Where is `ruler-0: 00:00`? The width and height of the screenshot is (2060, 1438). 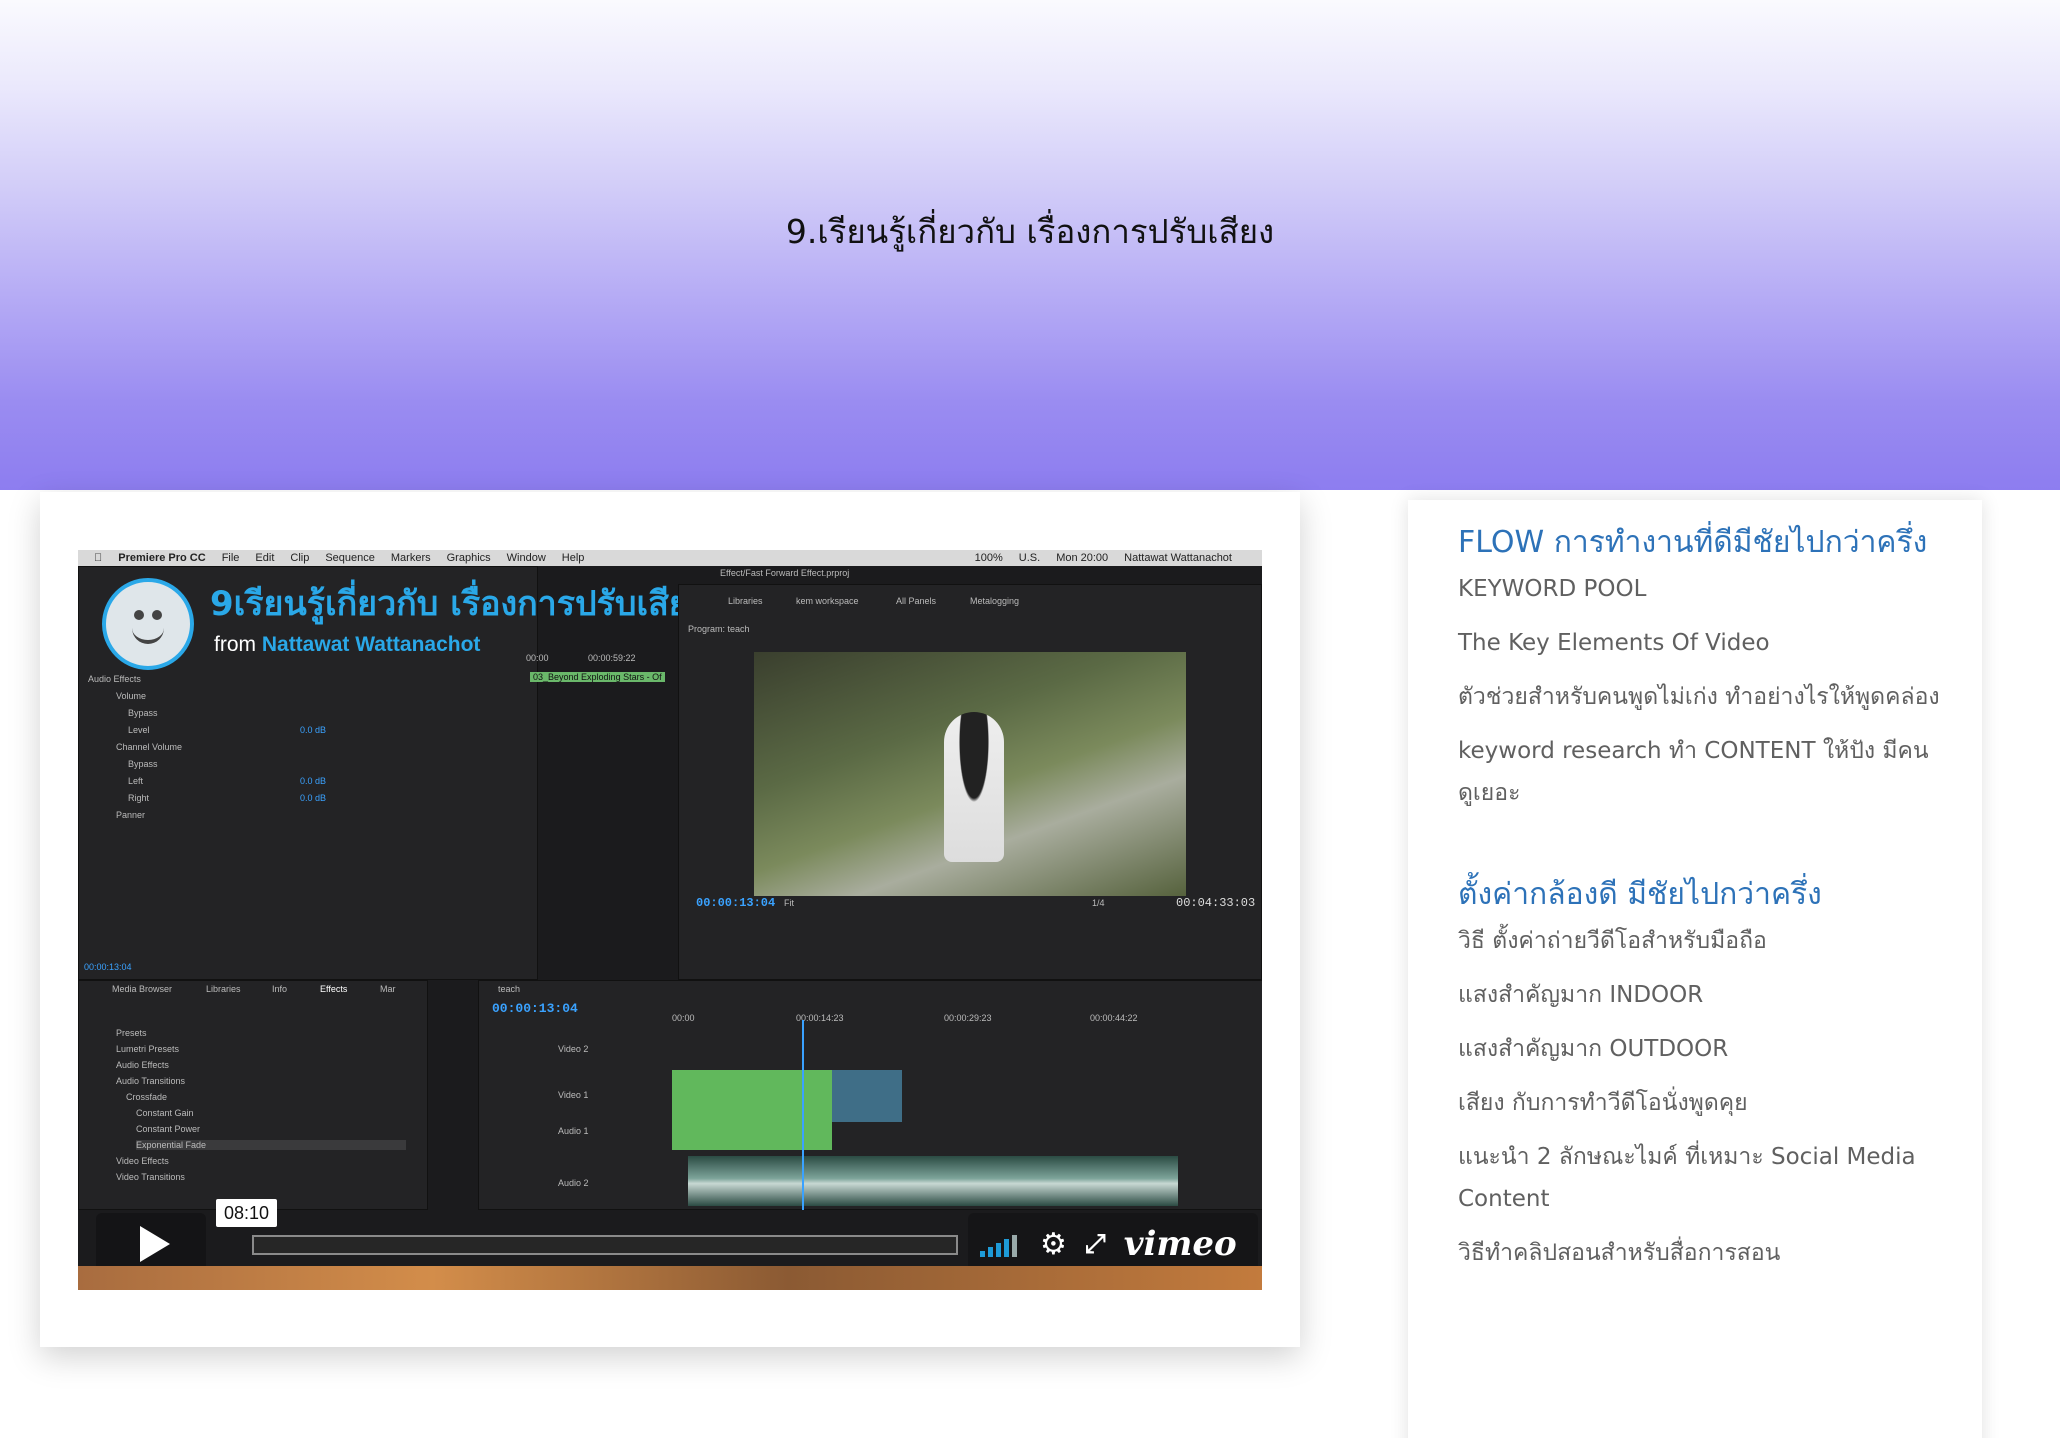
ruler-0: 00:00 is located at coordinates (683, 1018).